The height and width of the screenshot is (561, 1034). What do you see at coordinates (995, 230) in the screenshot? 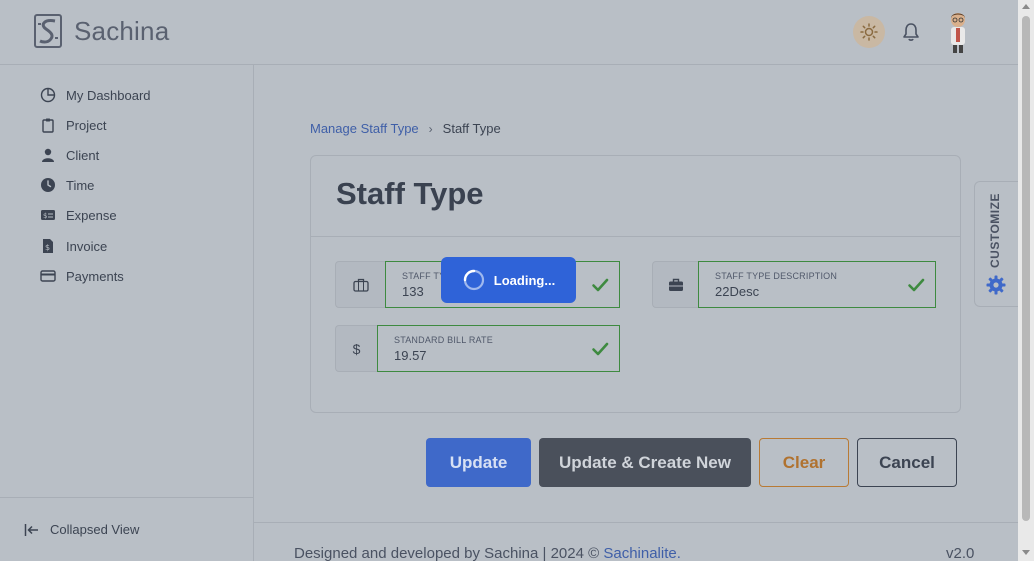
I see `customize-label: CUSTOMIZE` at bounding box center [995, 230].